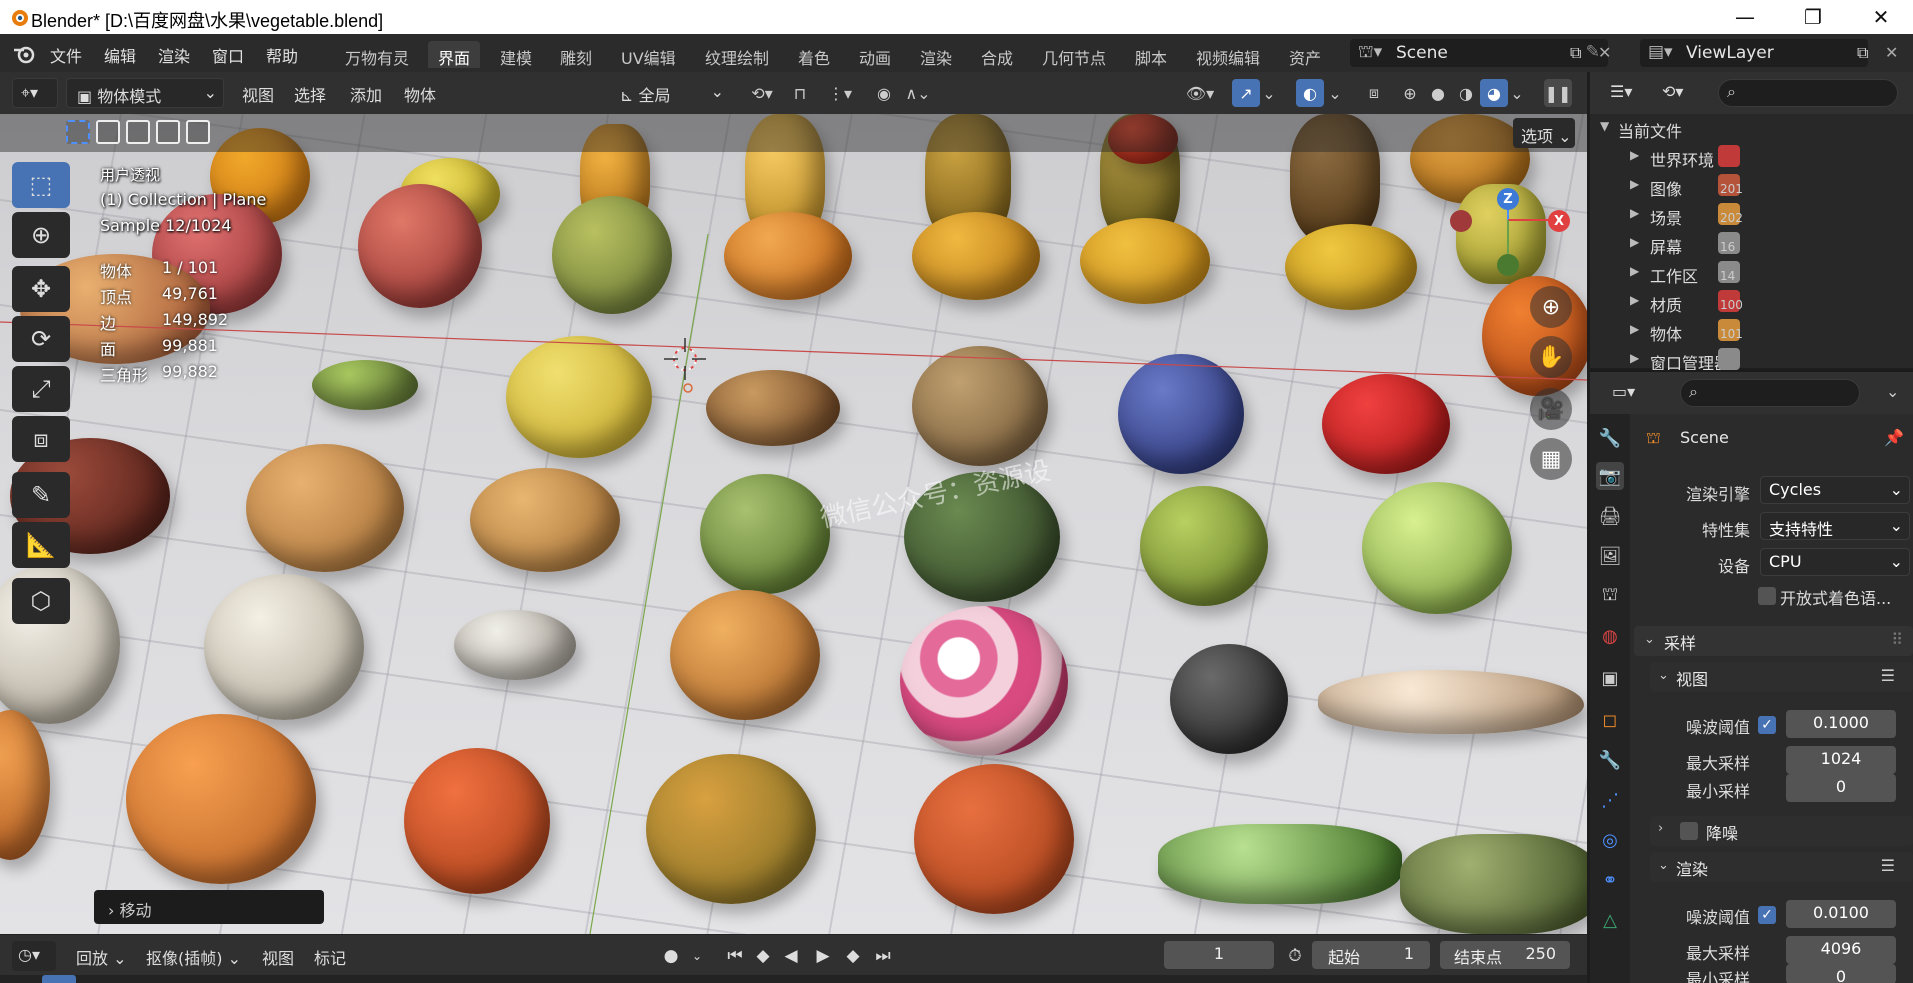 Image resolution: width=1913 pixels, height=983 pixels. Describe the element at coordinates (1228, 54) in the screenshot. I see `tab-workspace-video-editing: 视频编辑` at that location.